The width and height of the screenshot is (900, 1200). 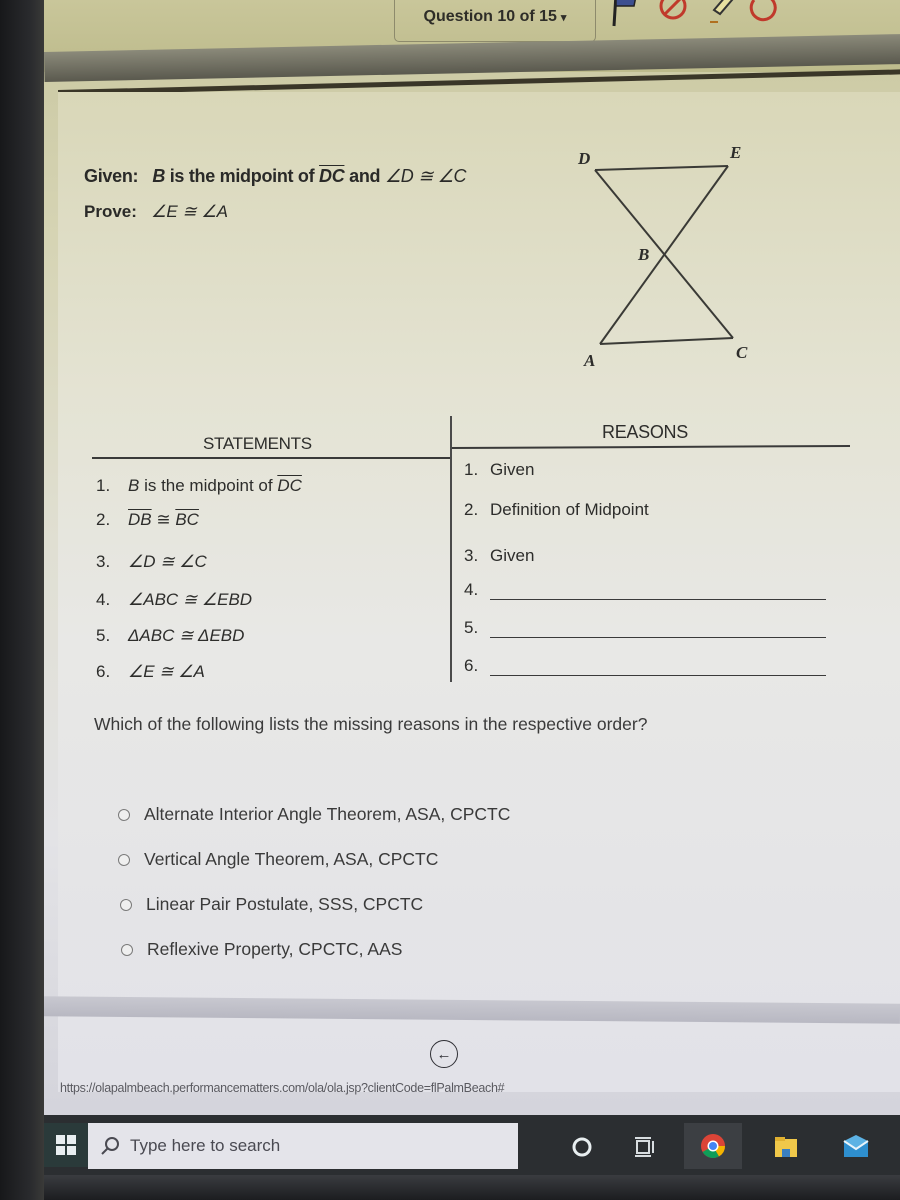 What do you see at coordinates (208, 485) in the screenshot?
I see `statement-text: is the midpoint of` at bounding box center [208, 485].